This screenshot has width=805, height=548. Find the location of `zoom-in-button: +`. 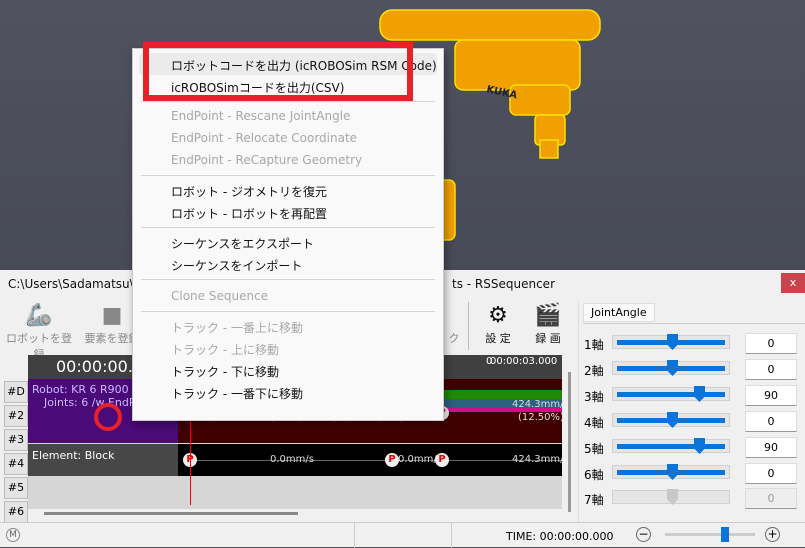

zoom-in-button: + is located at coordinates (772, 534).